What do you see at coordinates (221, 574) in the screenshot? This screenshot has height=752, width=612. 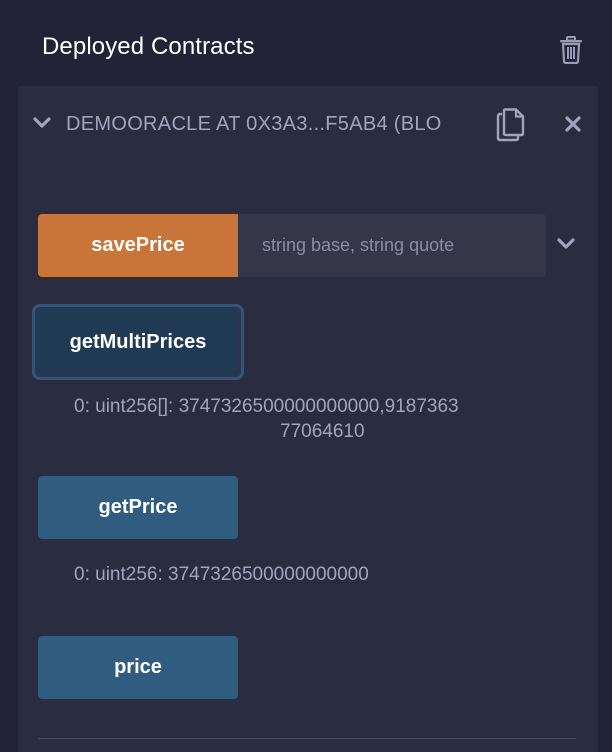 I see `get-price-output: 0: uint256: 3747326500000000000` at bounding box center [221, 574].